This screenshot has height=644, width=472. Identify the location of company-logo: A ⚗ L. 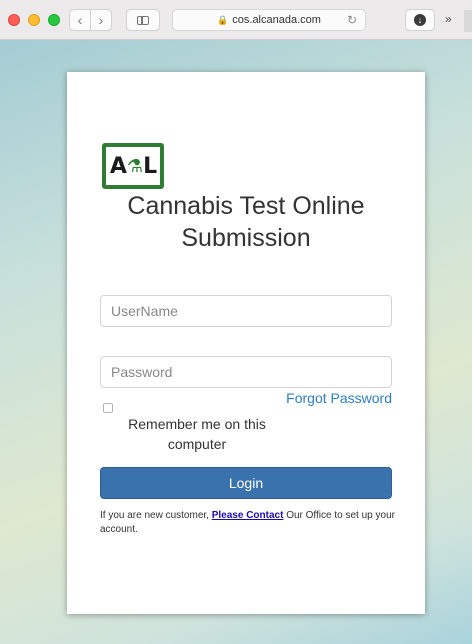
(133, 166).